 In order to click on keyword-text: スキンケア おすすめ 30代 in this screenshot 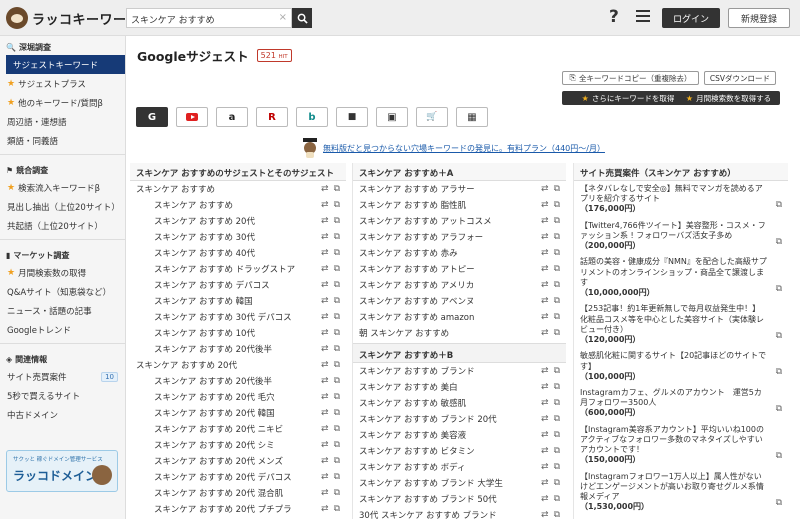, I will do `click(237, 237)`.